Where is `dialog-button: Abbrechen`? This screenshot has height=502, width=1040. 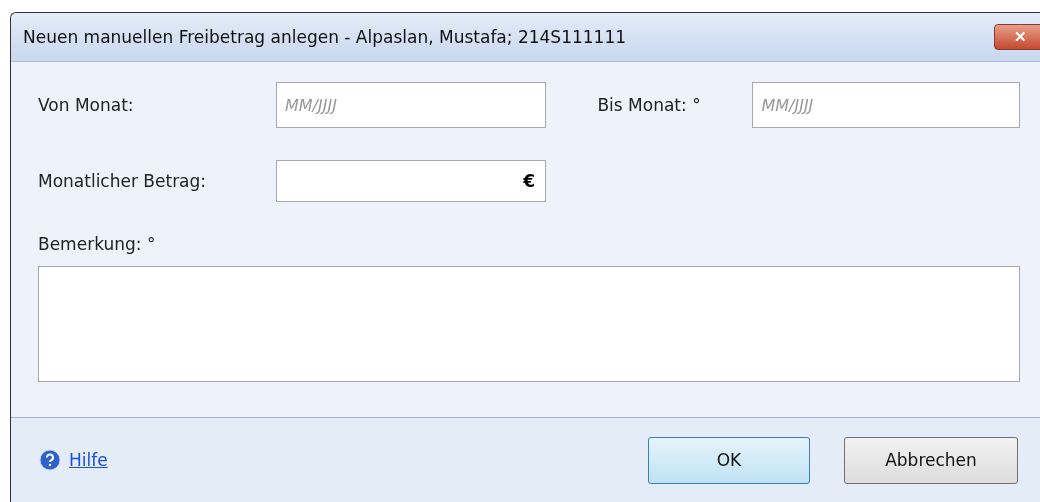 dialog-button: Abbrechen is located at coordinates (931, 460).